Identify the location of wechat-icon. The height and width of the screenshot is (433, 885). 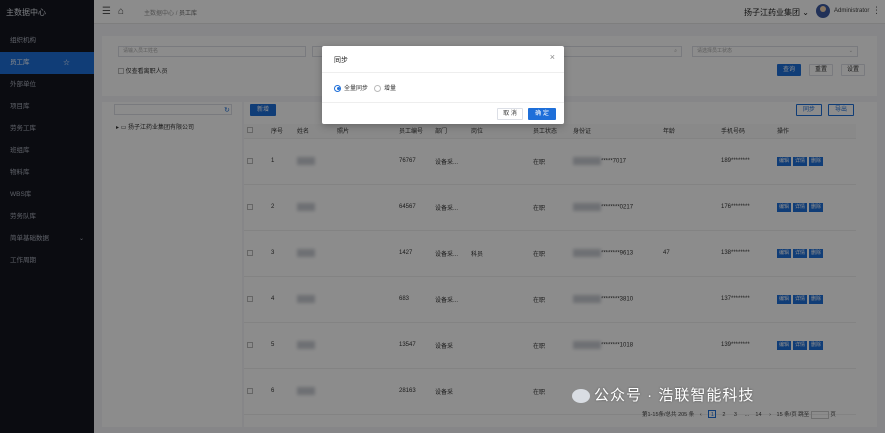
(581, 396).